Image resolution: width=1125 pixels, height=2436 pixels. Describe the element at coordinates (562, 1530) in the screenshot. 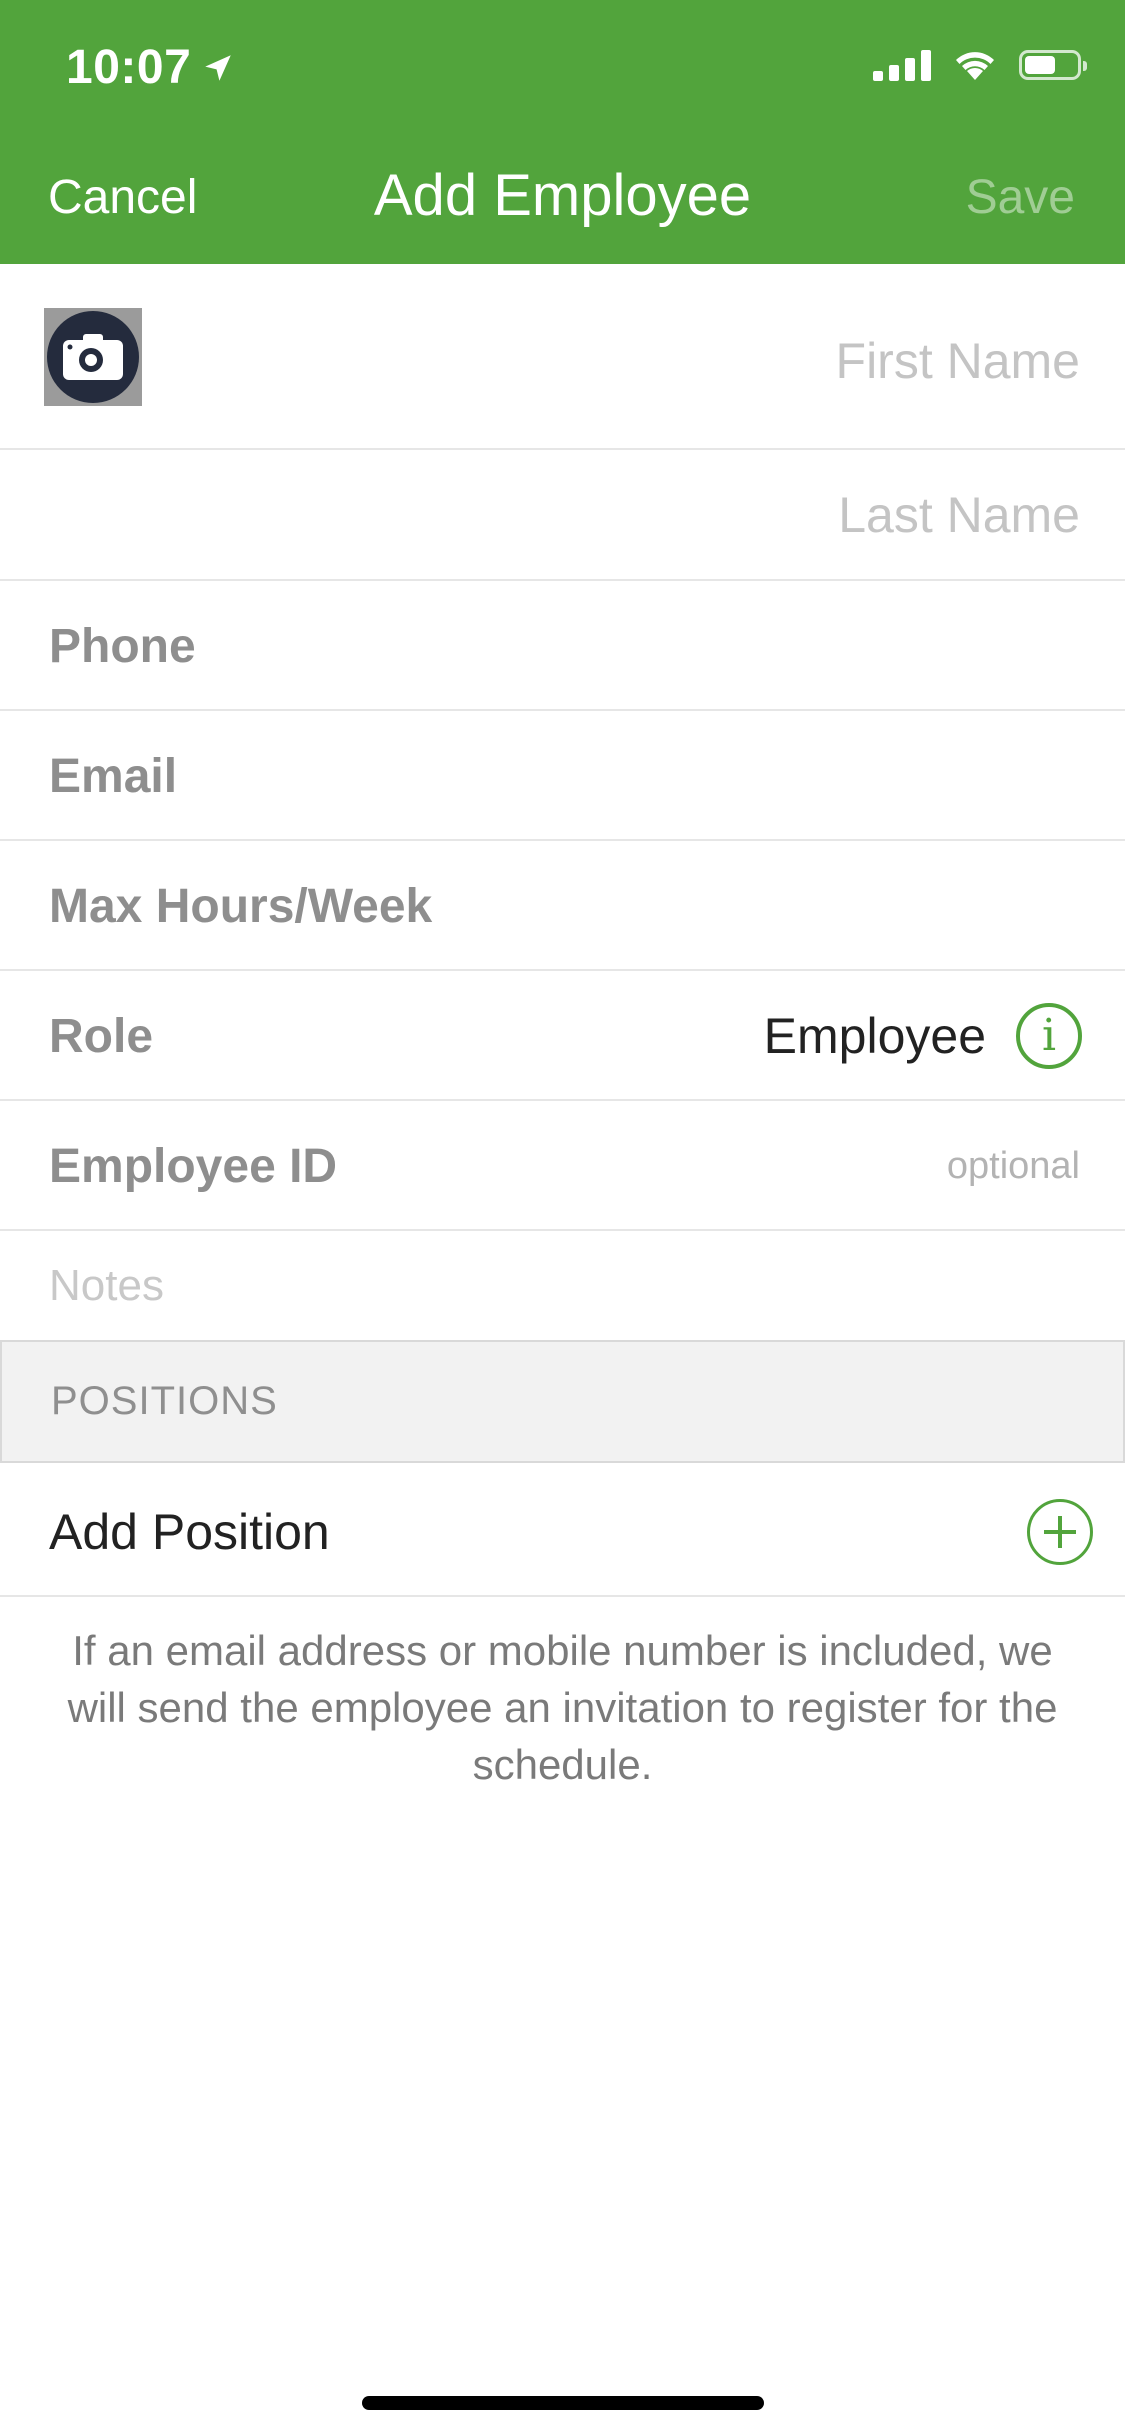

I see `add-position-row: Add Position` at that location.